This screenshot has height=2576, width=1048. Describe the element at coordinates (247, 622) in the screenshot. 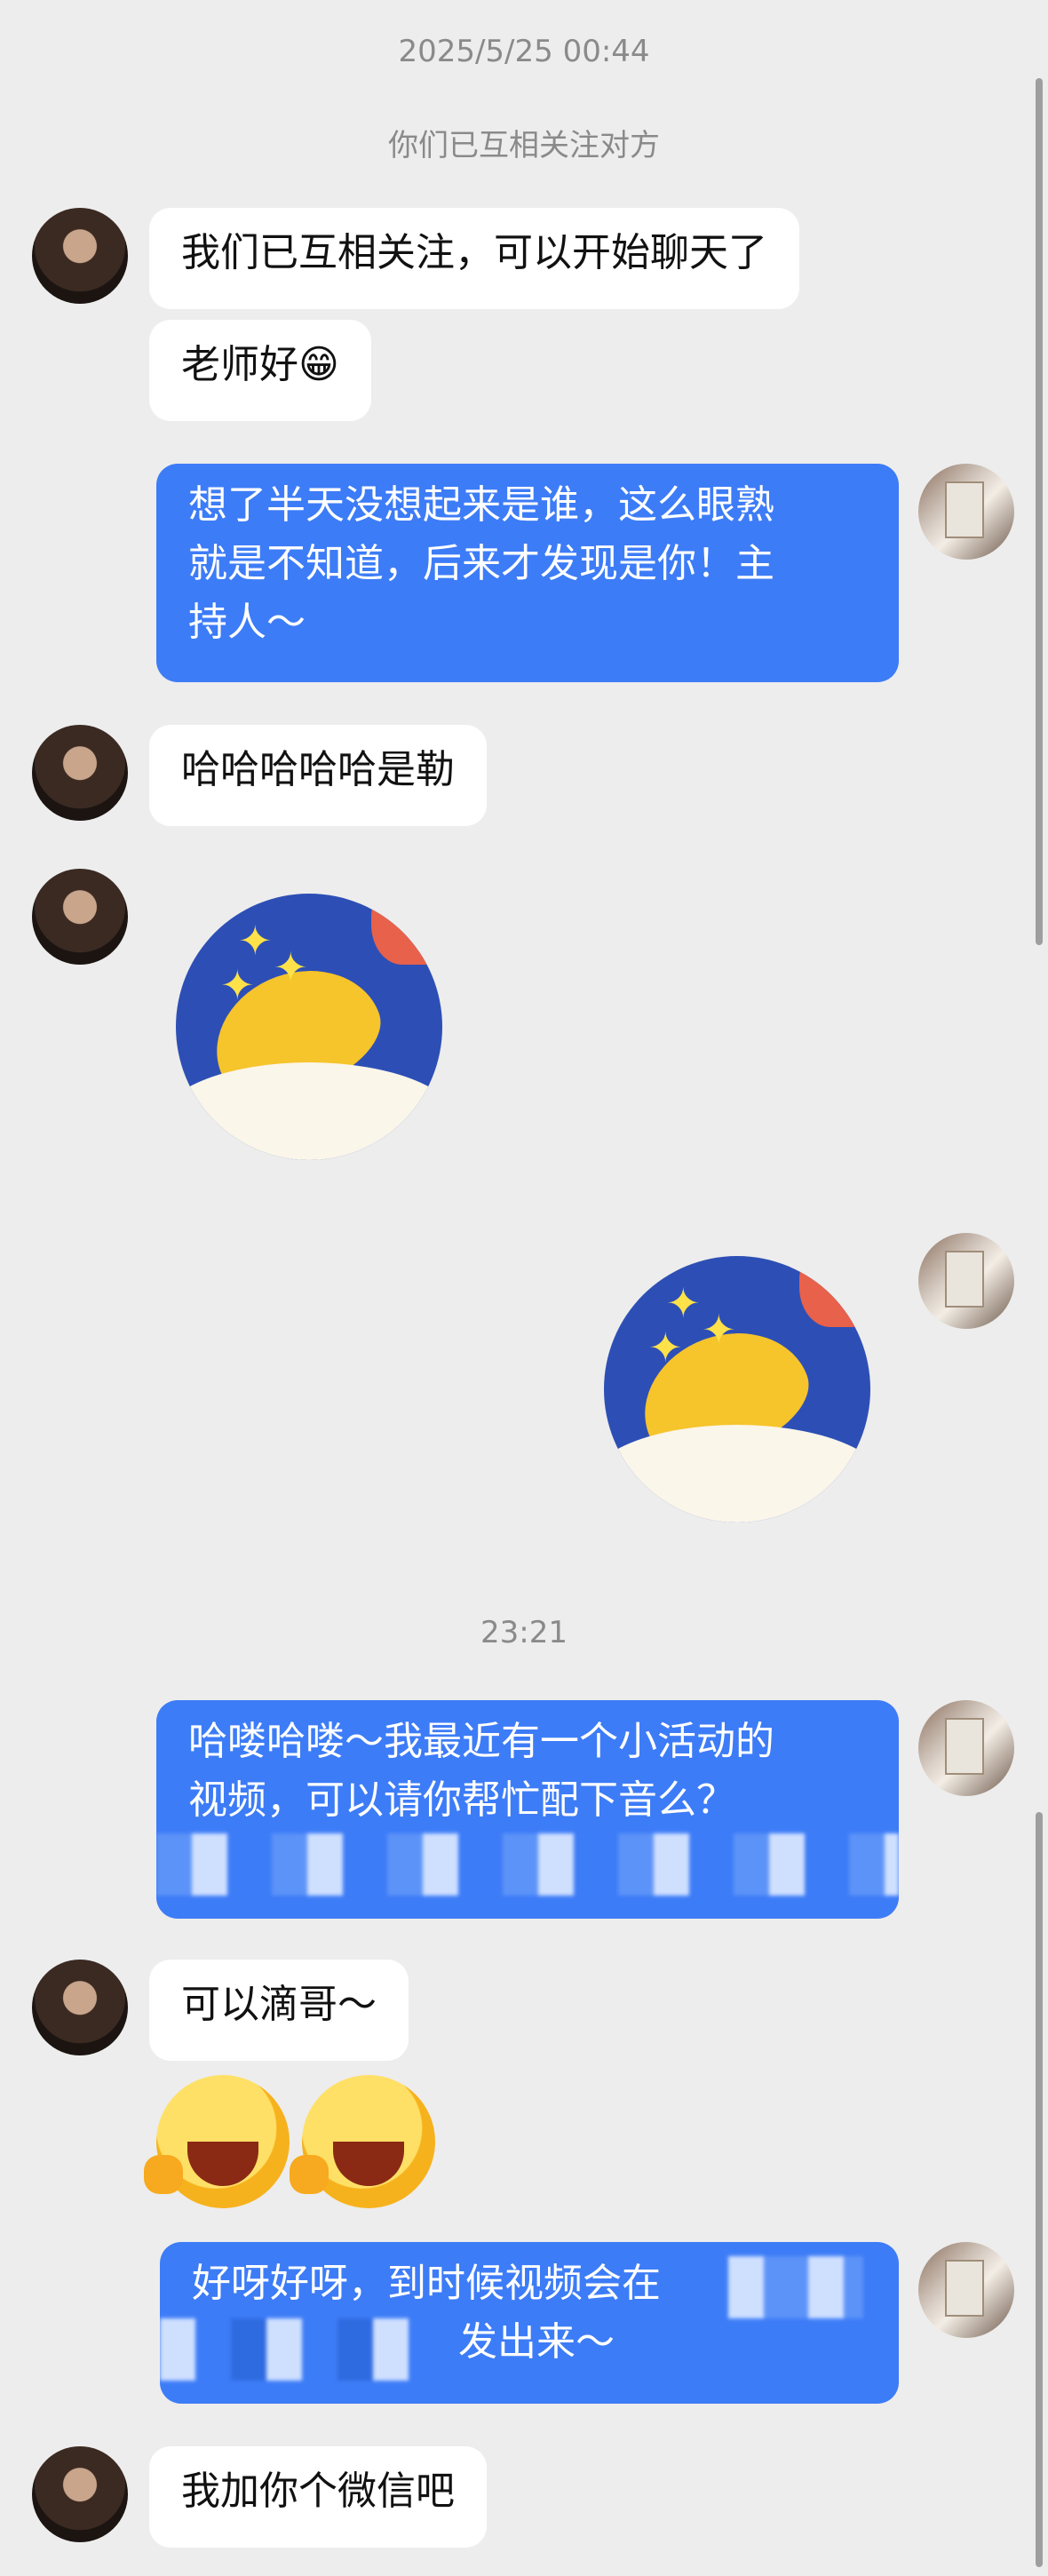

I see `message-line: 持人～` at that location.